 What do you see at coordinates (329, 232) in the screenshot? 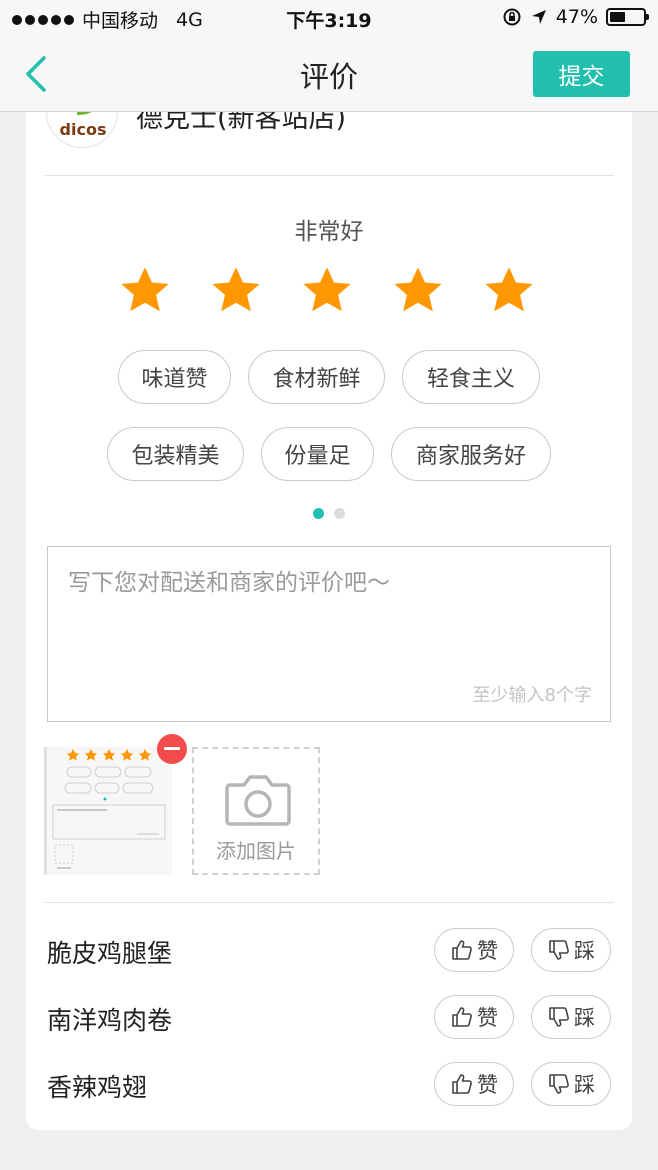
I see `rating-label: 非常好` at bounding box center [329, 232].